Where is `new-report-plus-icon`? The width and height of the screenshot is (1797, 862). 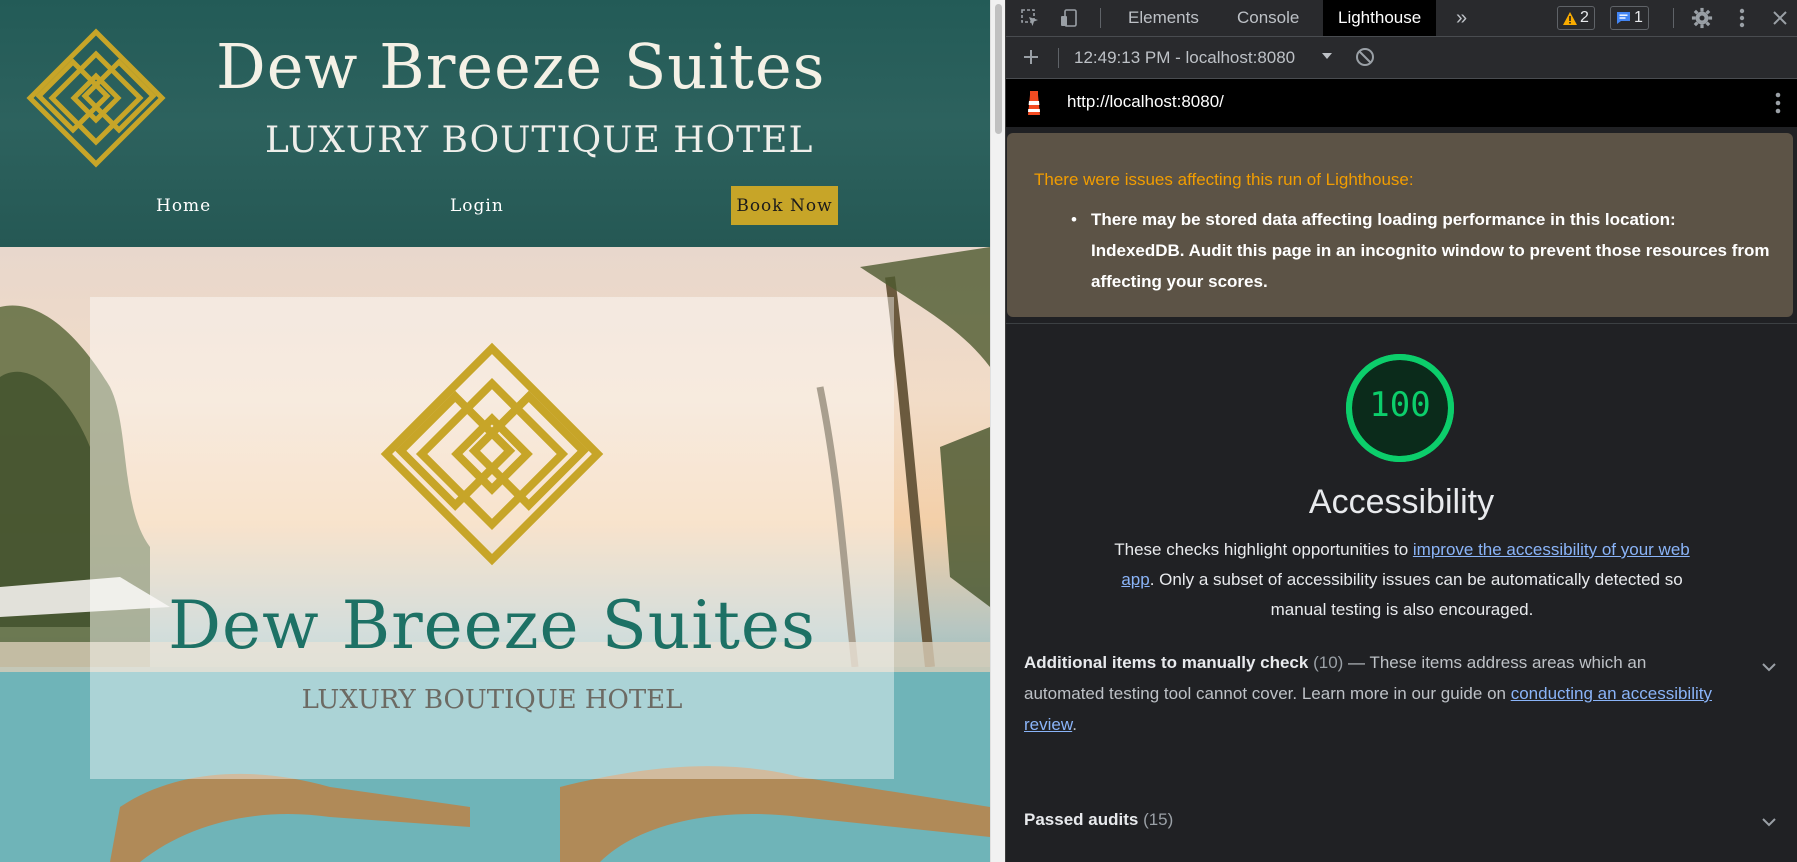
new-report-plus-icon is located at coordinates (1031, 57).